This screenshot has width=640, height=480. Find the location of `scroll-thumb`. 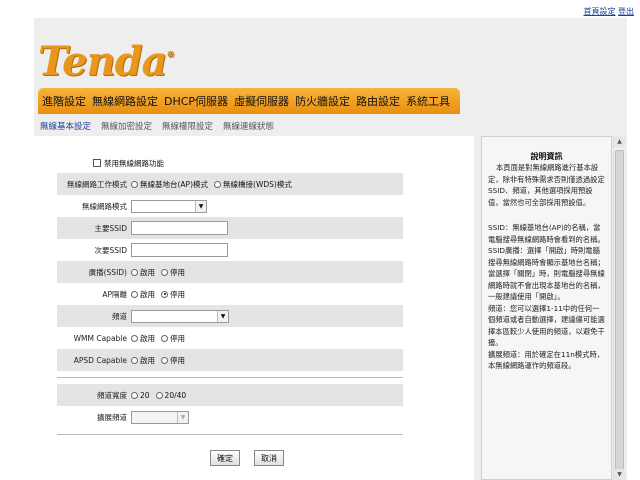

scroll-thumb is located at coordinates (619, 310).